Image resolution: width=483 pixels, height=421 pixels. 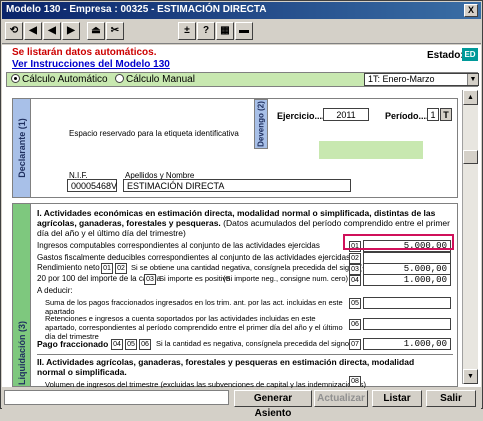 What do you see at coordinates (470, 376) in the screenshot?
I see `scroll-down-icon: ▼` at bounding box center [470, 376].